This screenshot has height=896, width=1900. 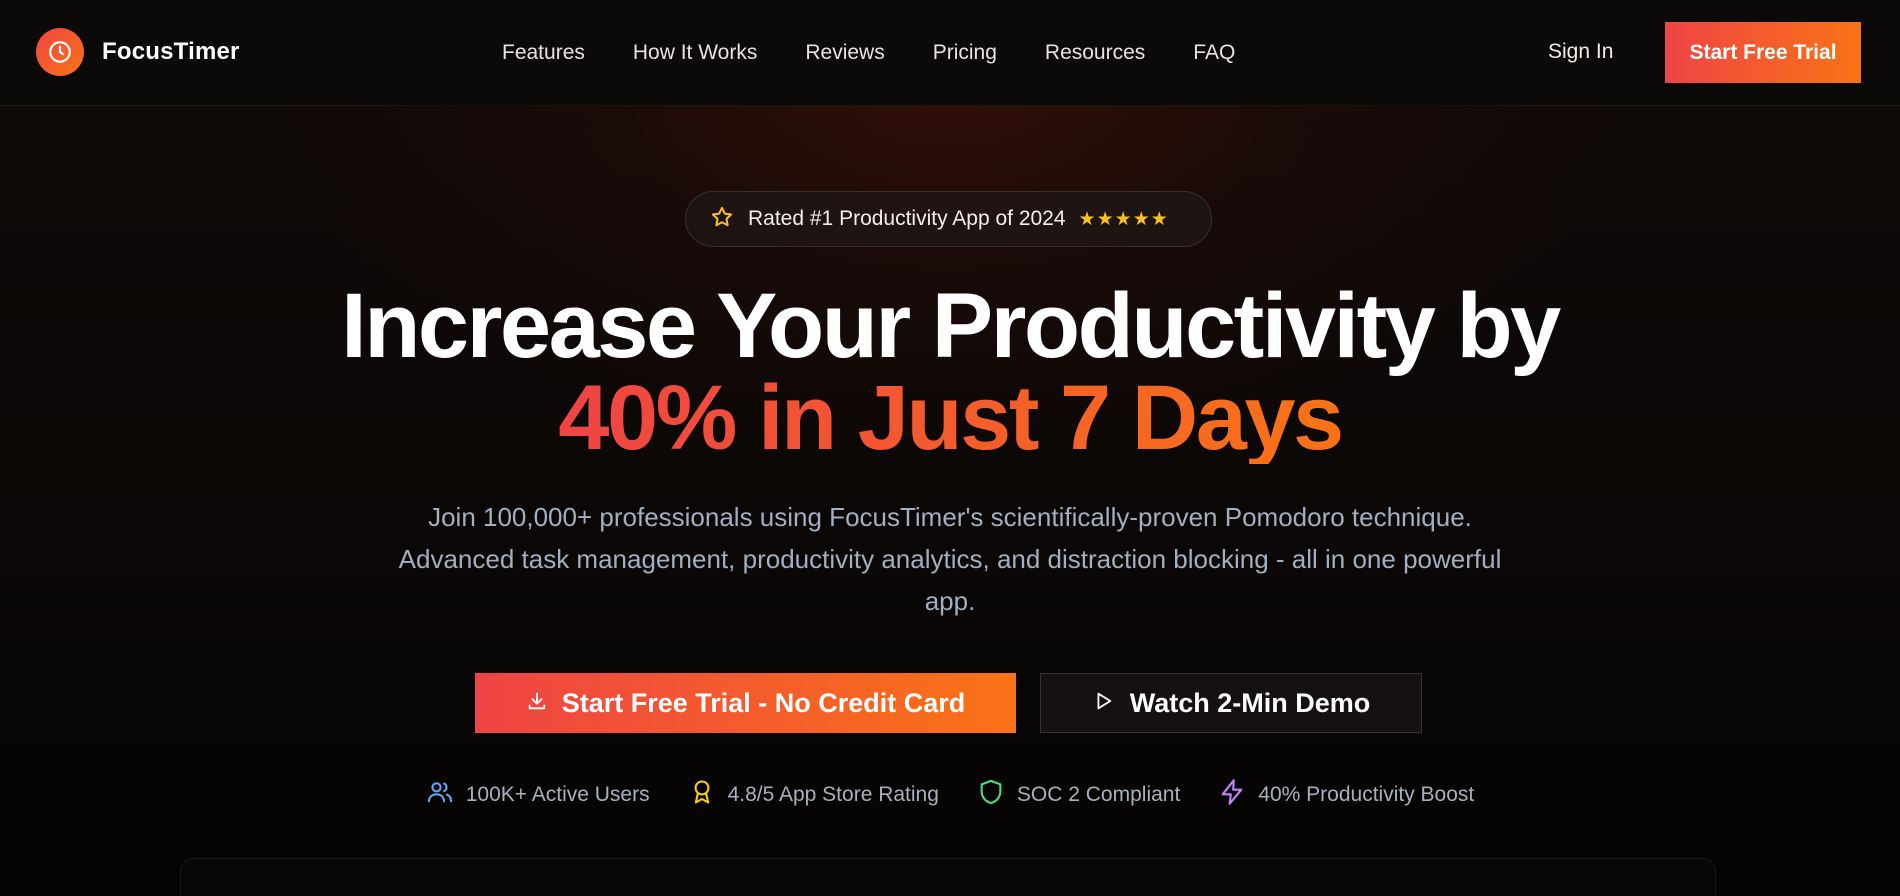 I want to click on users-icon, so click(x=440, y=795).